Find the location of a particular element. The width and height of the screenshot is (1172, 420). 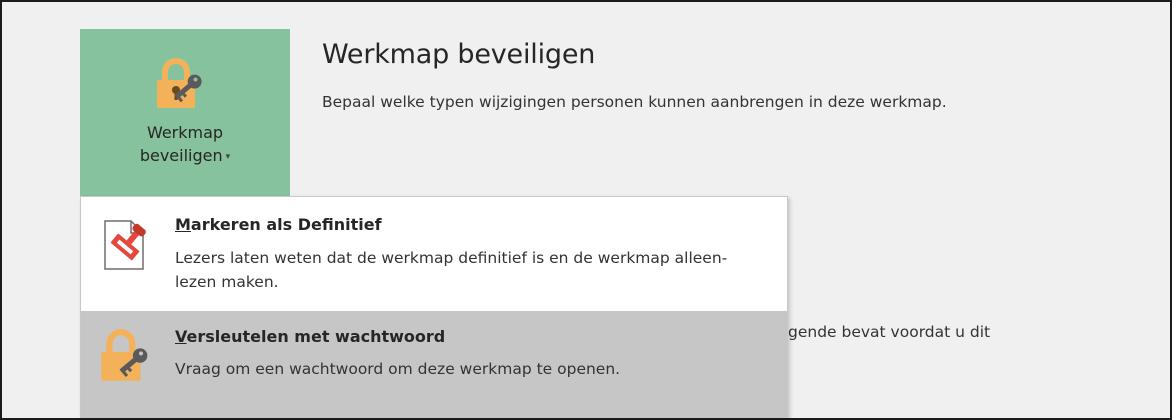

mark-final-stamp-icon is located at coordinates (125, 245).